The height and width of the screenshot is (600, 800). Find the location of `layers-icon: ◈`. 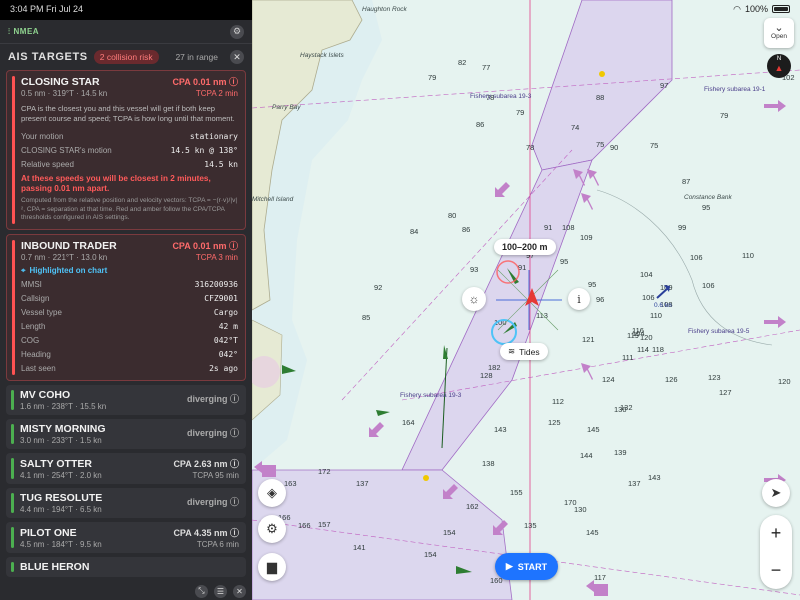

layers-icon: ◈ is located at coordinates (272, 492).